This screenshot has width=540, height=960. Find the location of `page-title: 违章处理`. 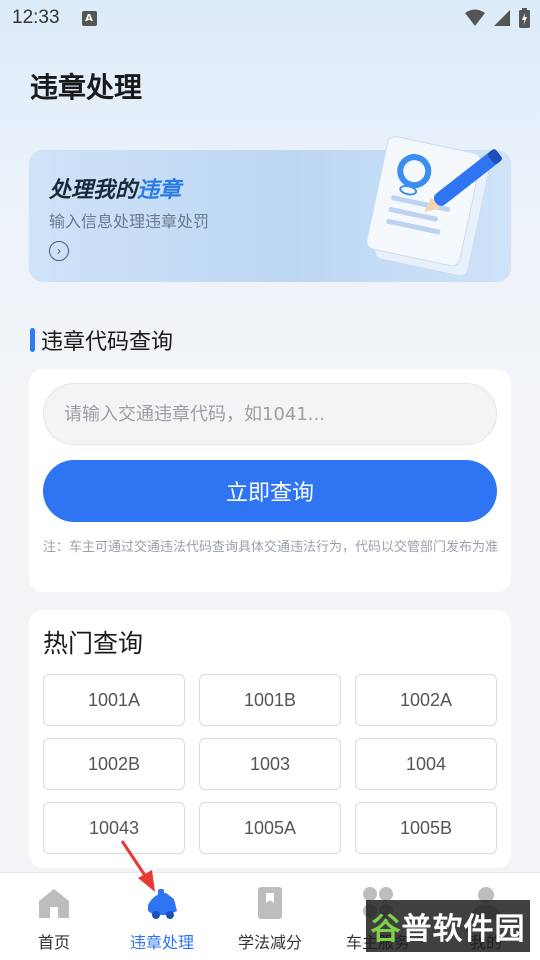

page-title: 违章处理 is located at coordinates (86, 87).